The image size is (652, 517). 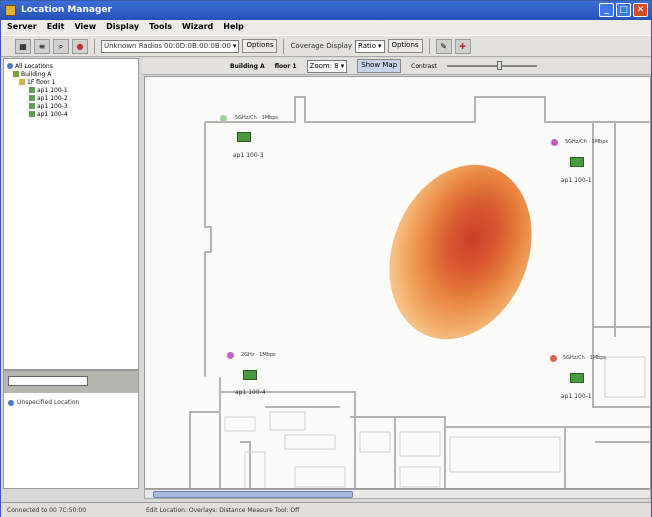 What do you see at coordinates (52, 114) in the screenshot?
I see `tree-item-label: ap1 100-4` at bounding box center [52, 114].